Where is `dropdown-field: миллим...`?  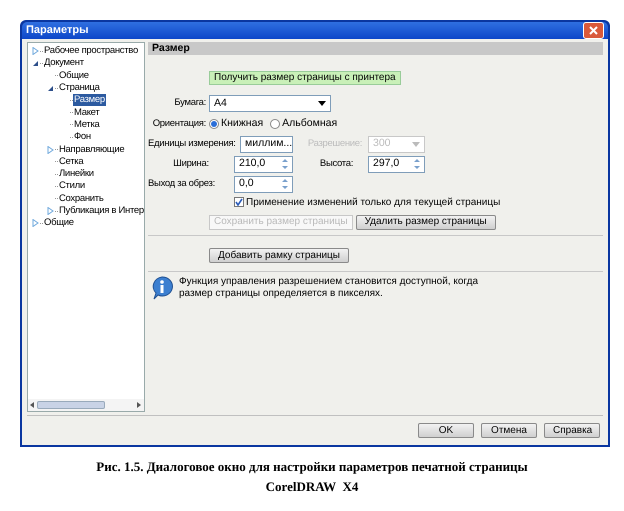 dropdown-field: миллим... is located at coordinates (266, 144).